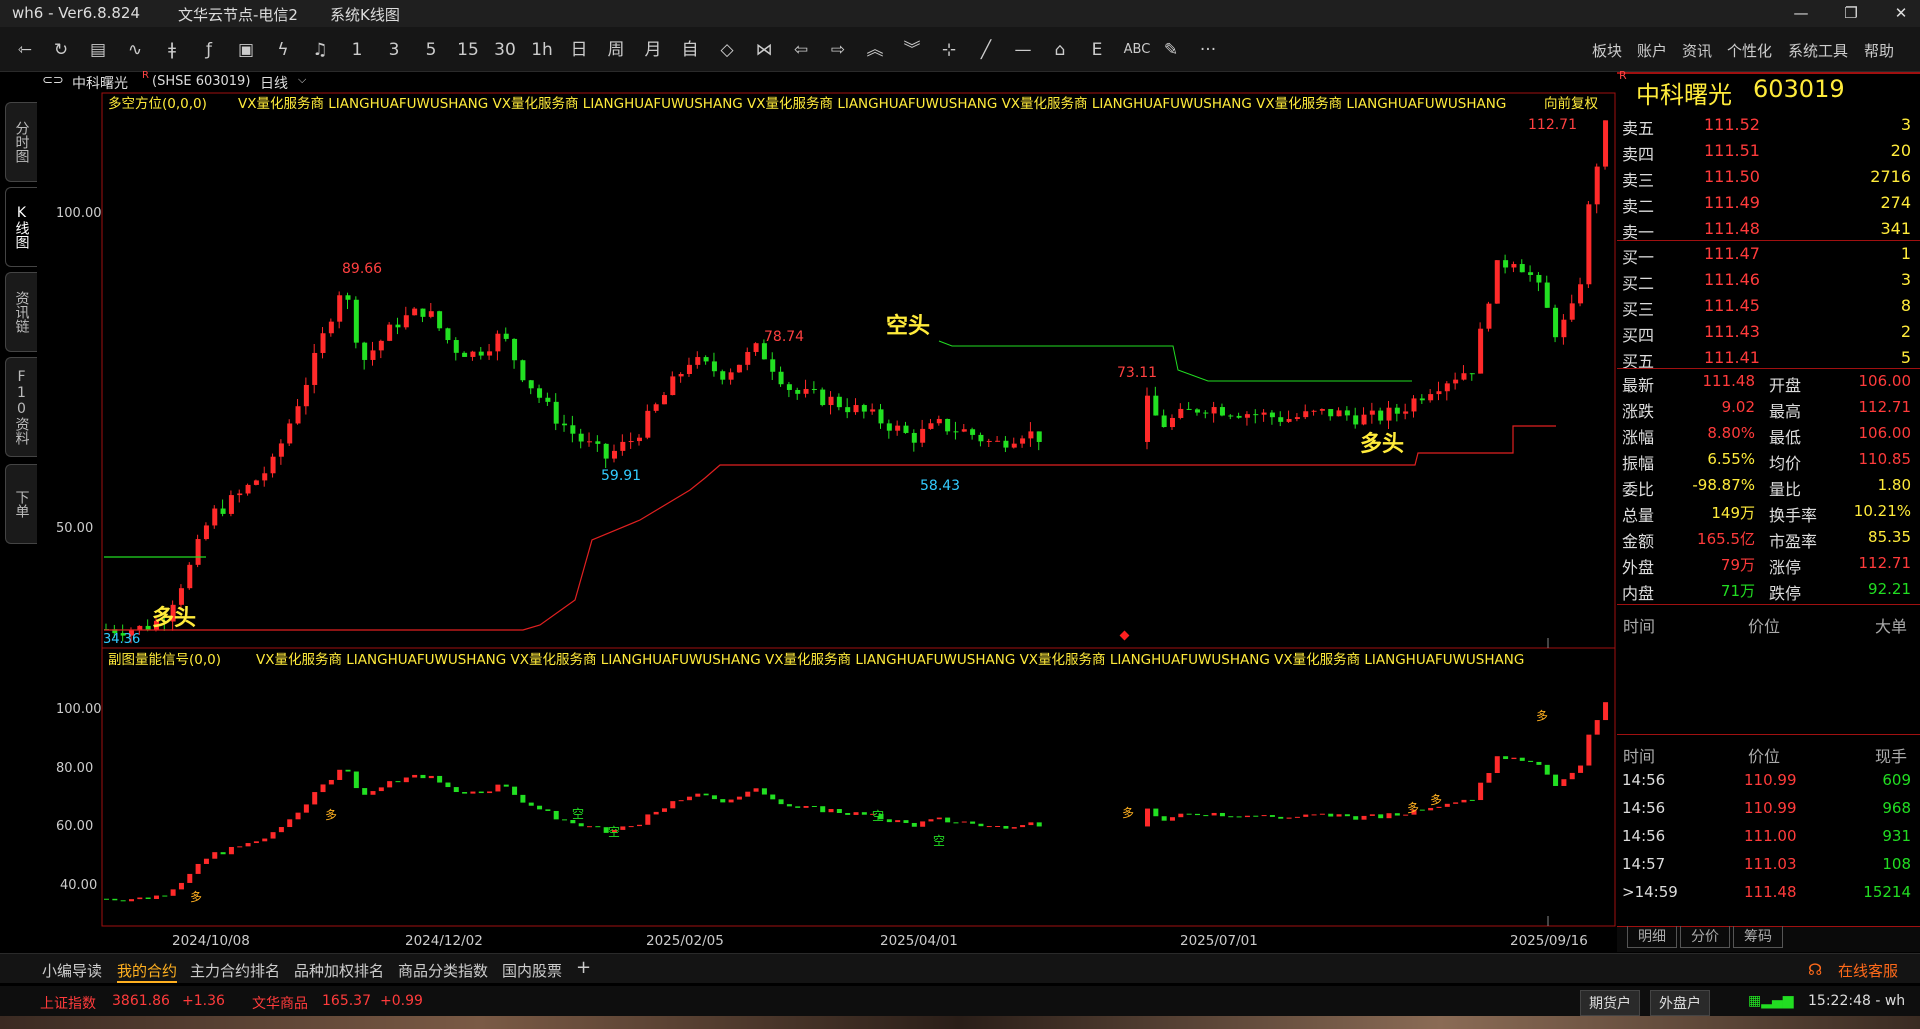  Describe the element at coordinates (1767, 837) in the screenshot. I see `tick-row: 14:56 111.00 931` at that location.